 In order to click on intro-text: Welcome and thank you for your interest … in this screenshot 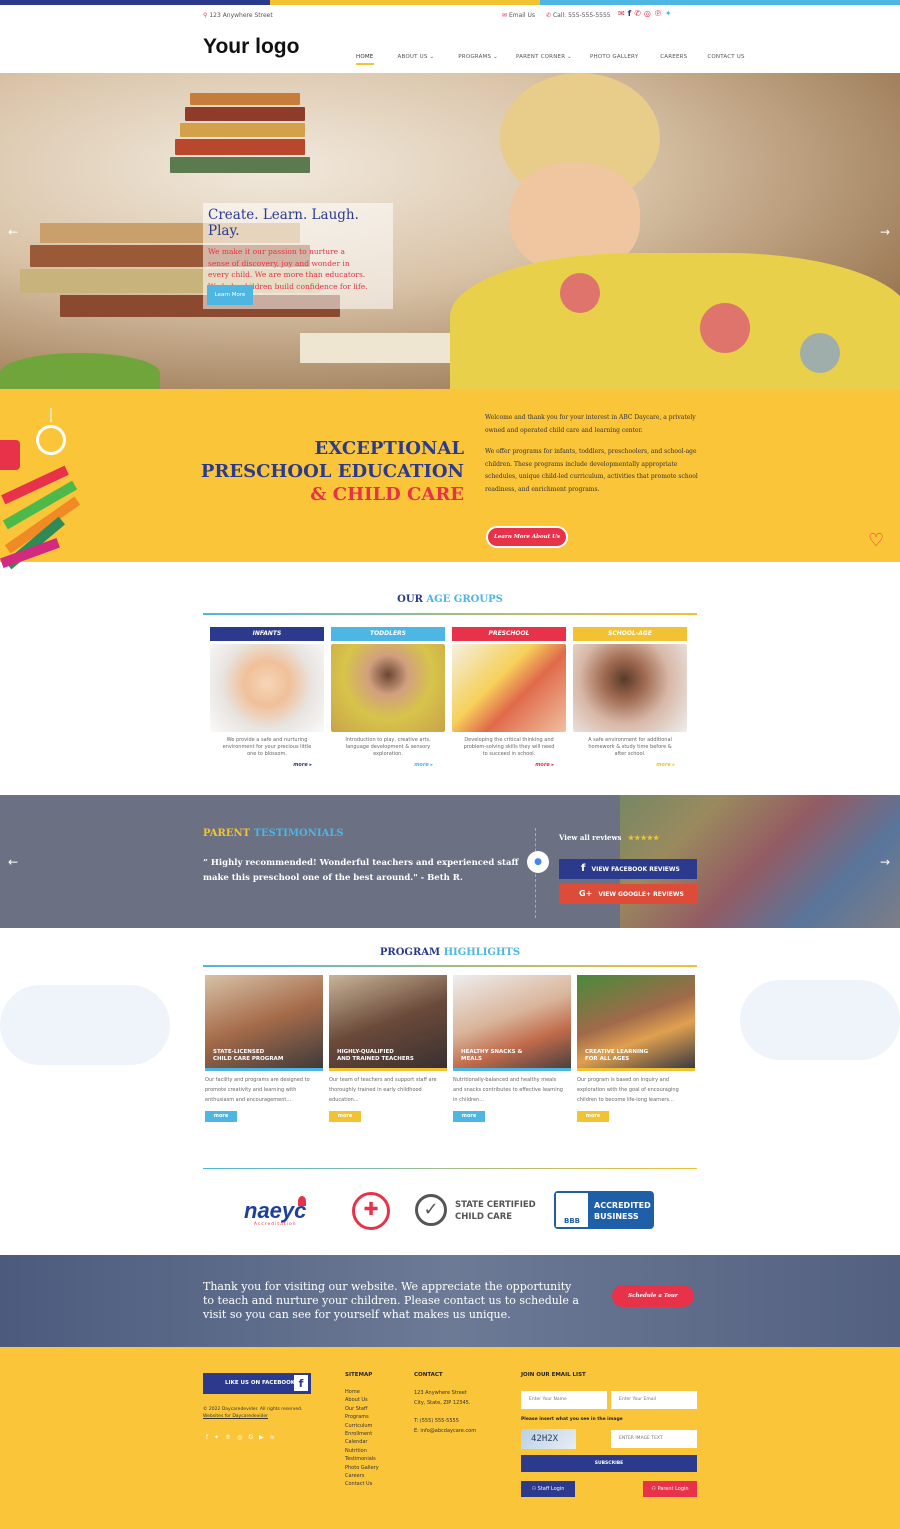, I will do `click(591, 453)`.